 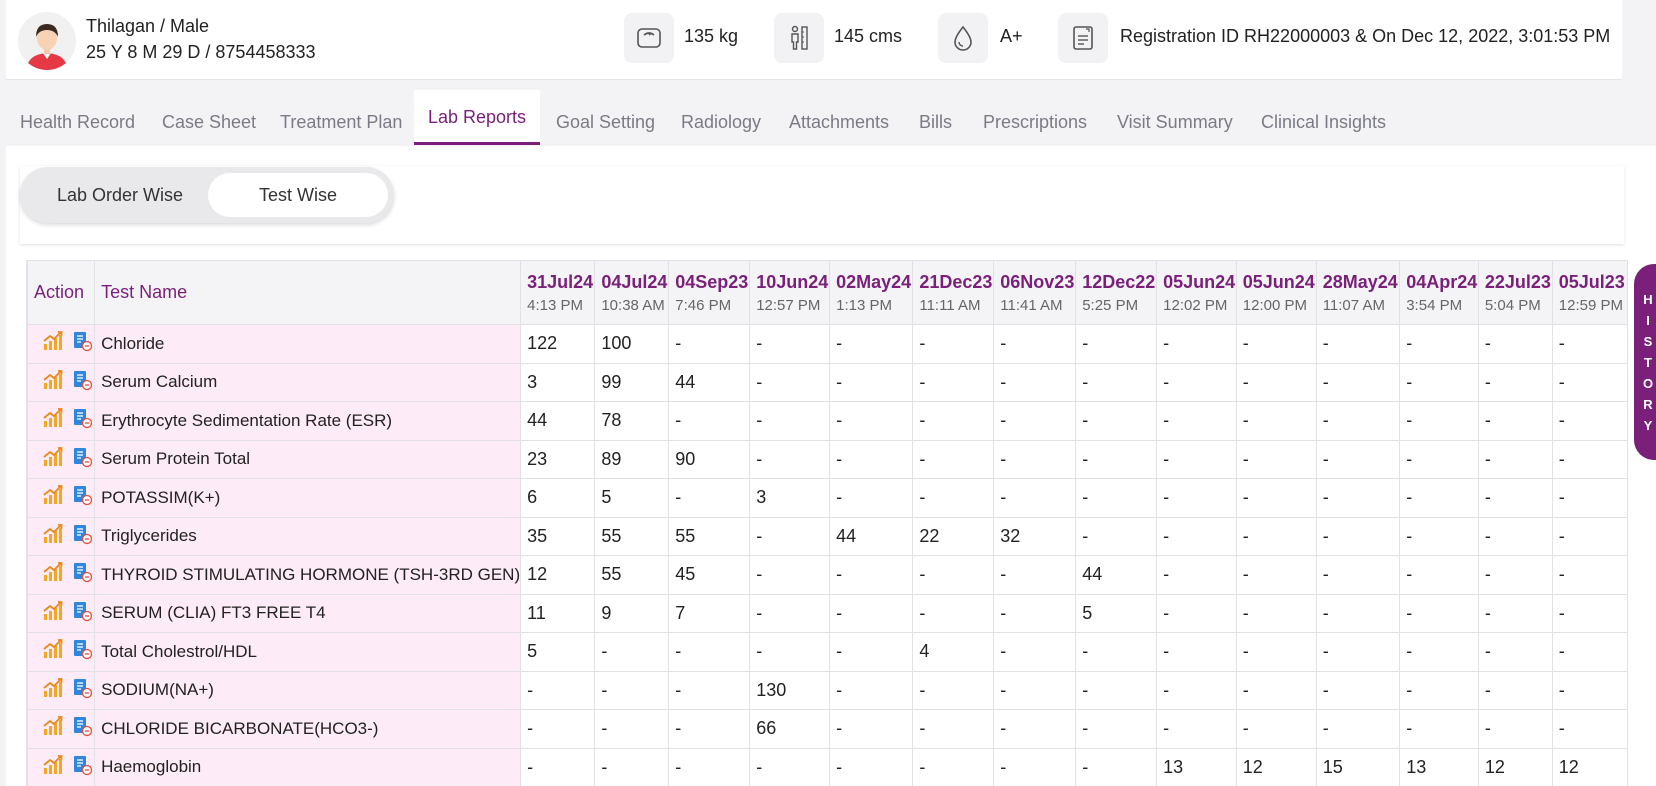 I want to click on date-column-header: 02May24 1:13 PM, so click(x=871, y=292).